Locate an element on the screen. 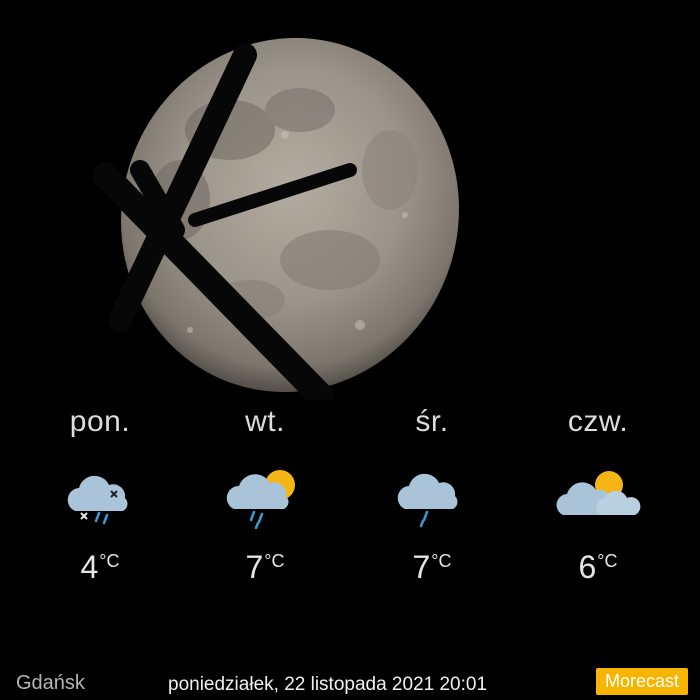 Image resolution: width=700 pixels, height=700 pixels. brand-badge: Morecast is located at coordinates (641, 681).